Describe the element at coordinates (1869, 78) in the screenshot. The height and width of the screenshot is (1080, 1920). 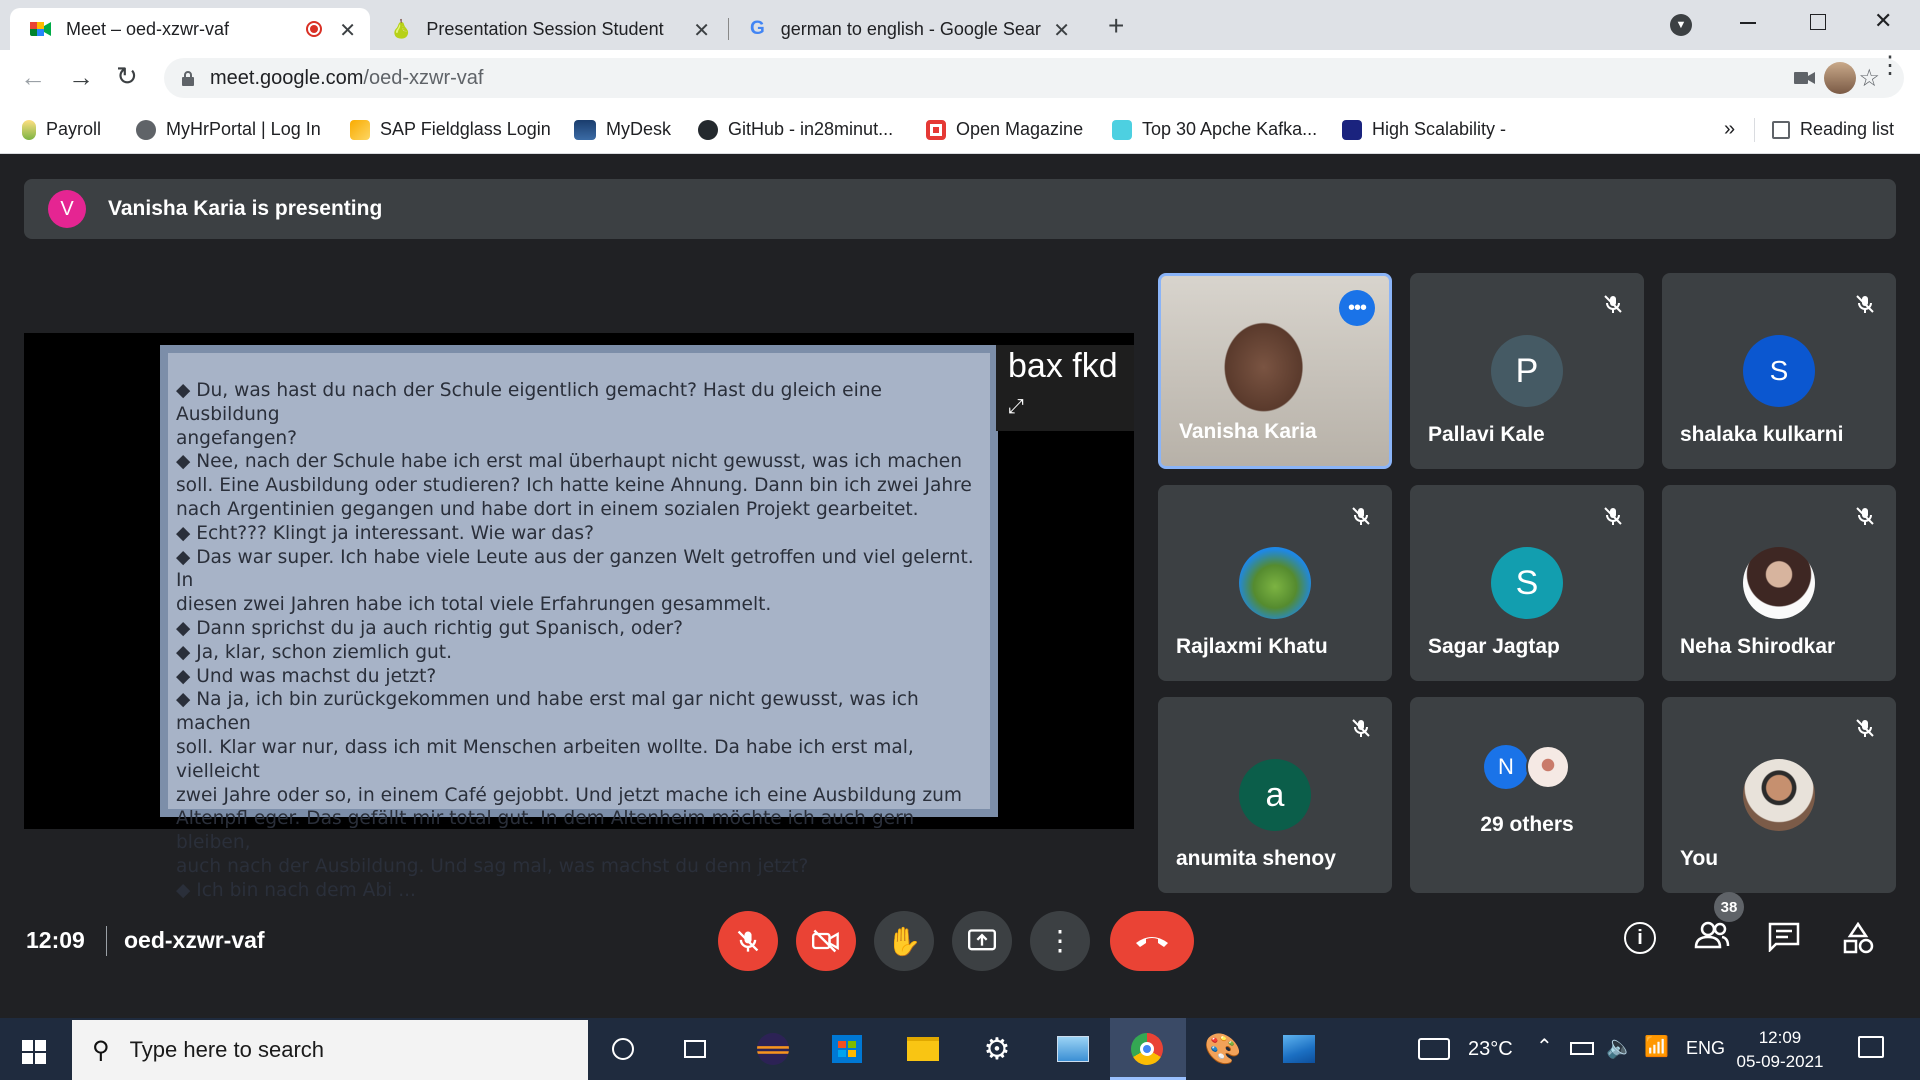
I see `bookmark-star-icon: ☆` at that location.